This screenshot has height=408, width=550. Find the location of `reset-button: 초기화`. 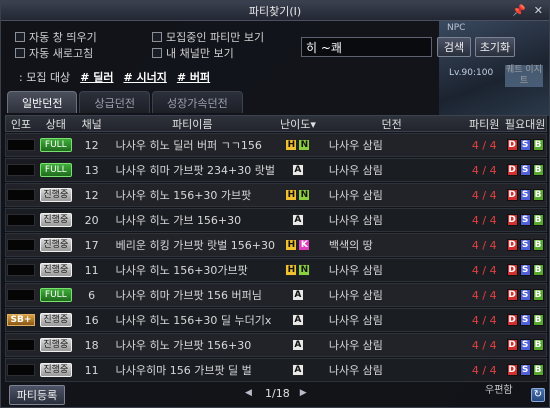

reset-button: 초기화 is located at coordinates (495, 47).